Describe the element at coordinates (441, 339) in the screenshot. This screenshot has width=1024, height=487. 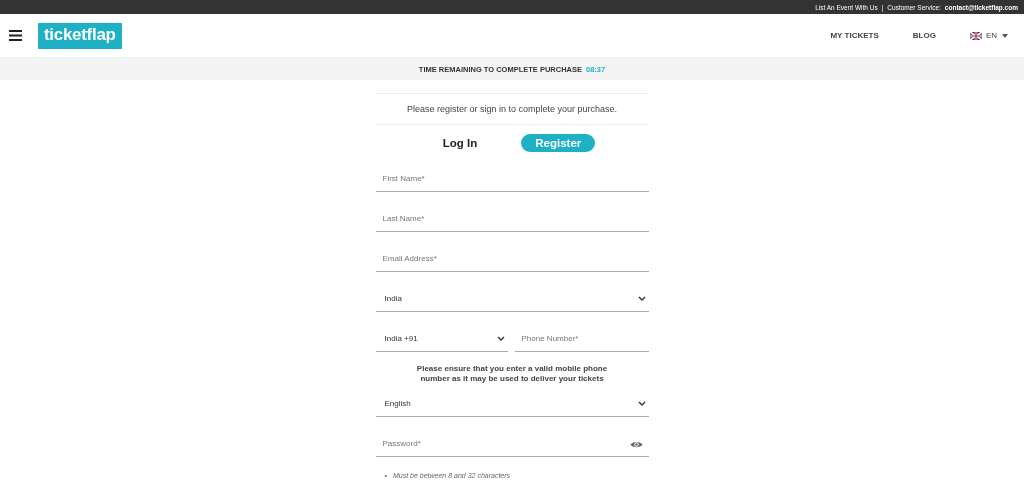
I see `country-code-select: India +91` at that location.